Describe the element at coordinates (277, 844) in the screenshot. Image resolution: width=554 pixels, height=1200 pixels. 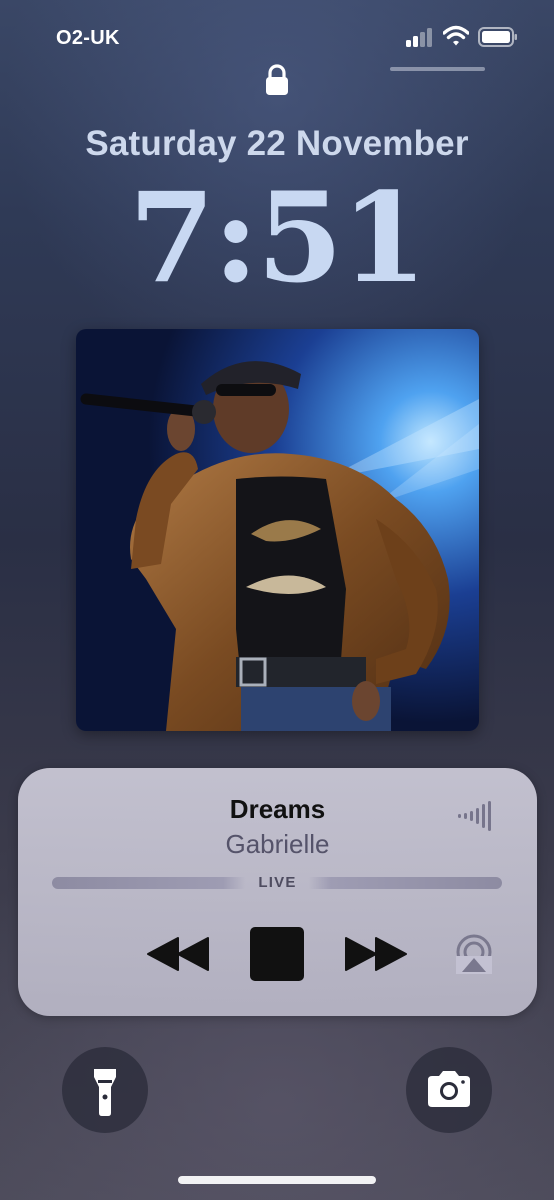
I see `artist-name: Gabrielle` at that location.